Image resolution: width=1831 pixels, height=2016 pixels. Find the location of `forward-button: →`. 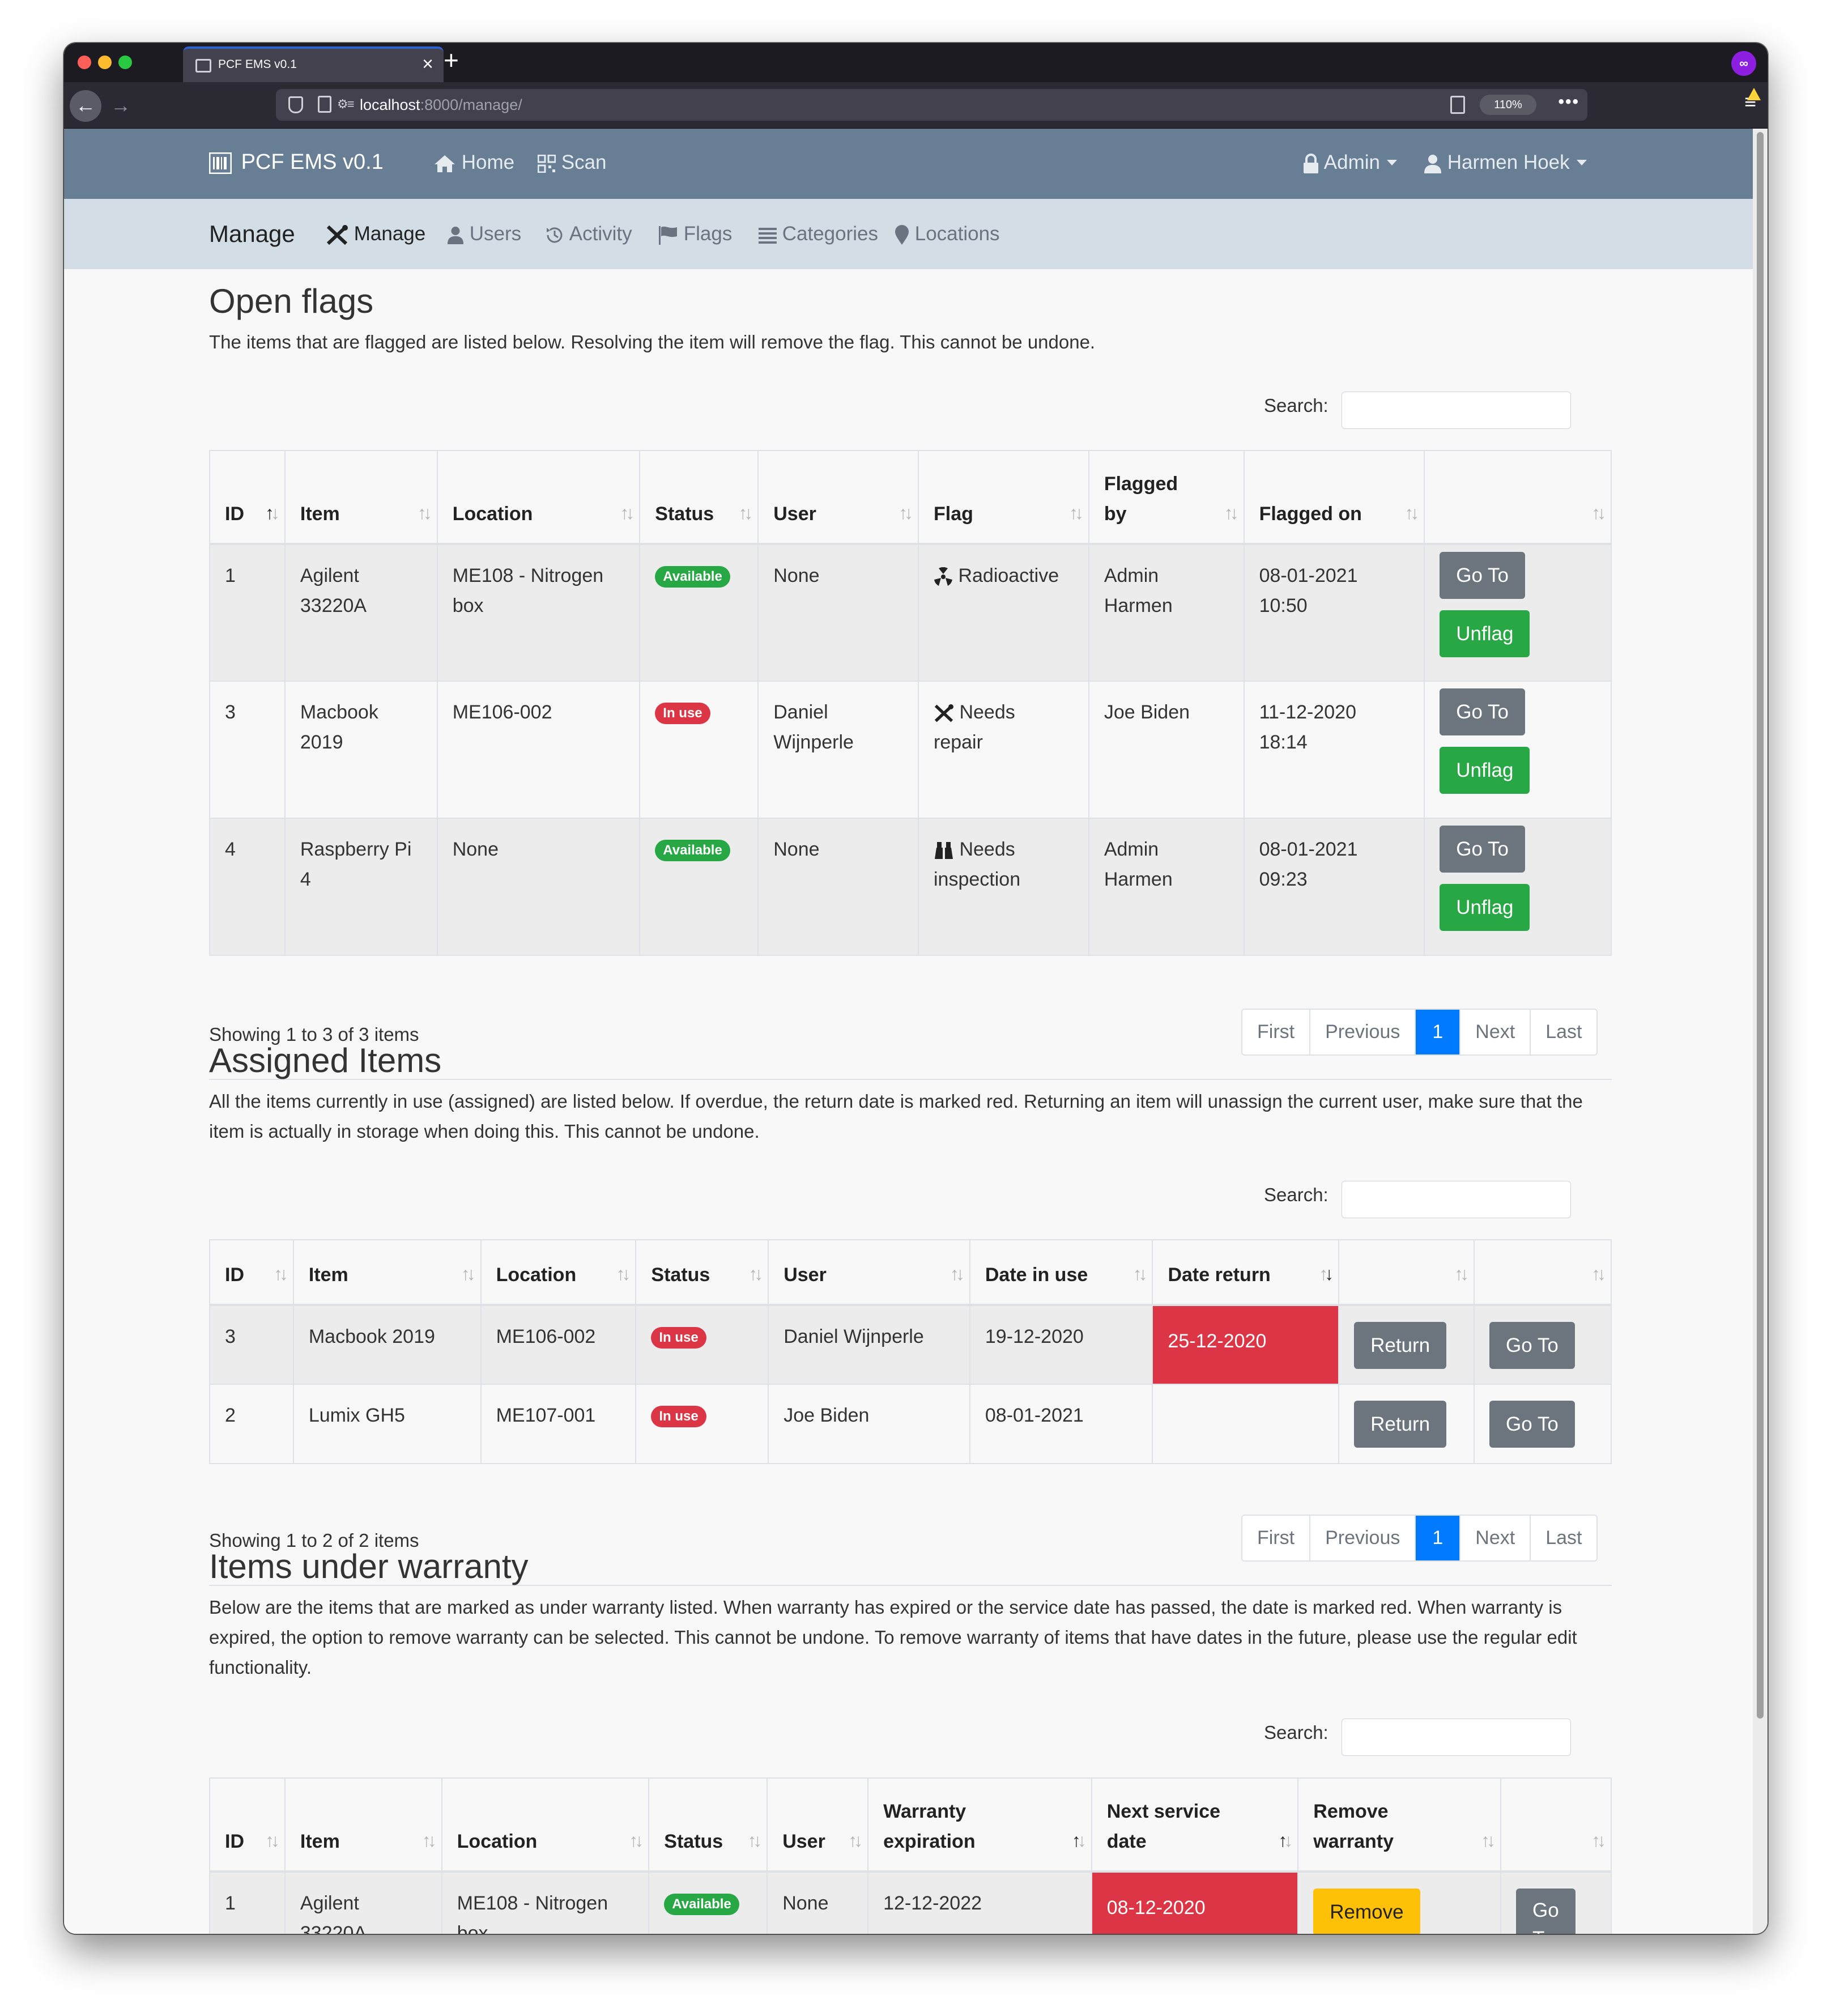

forward-button: → is located at coordinates (120, 106).